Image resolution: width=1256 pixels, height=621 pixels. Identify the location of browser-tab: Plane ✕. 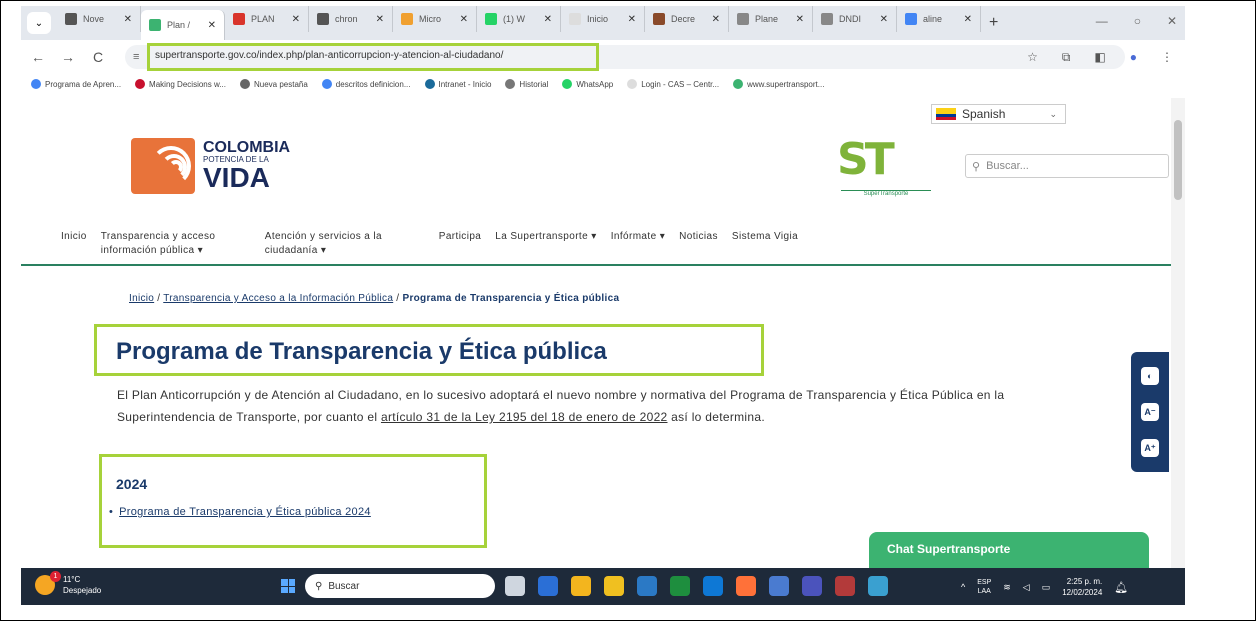
(771, 19).